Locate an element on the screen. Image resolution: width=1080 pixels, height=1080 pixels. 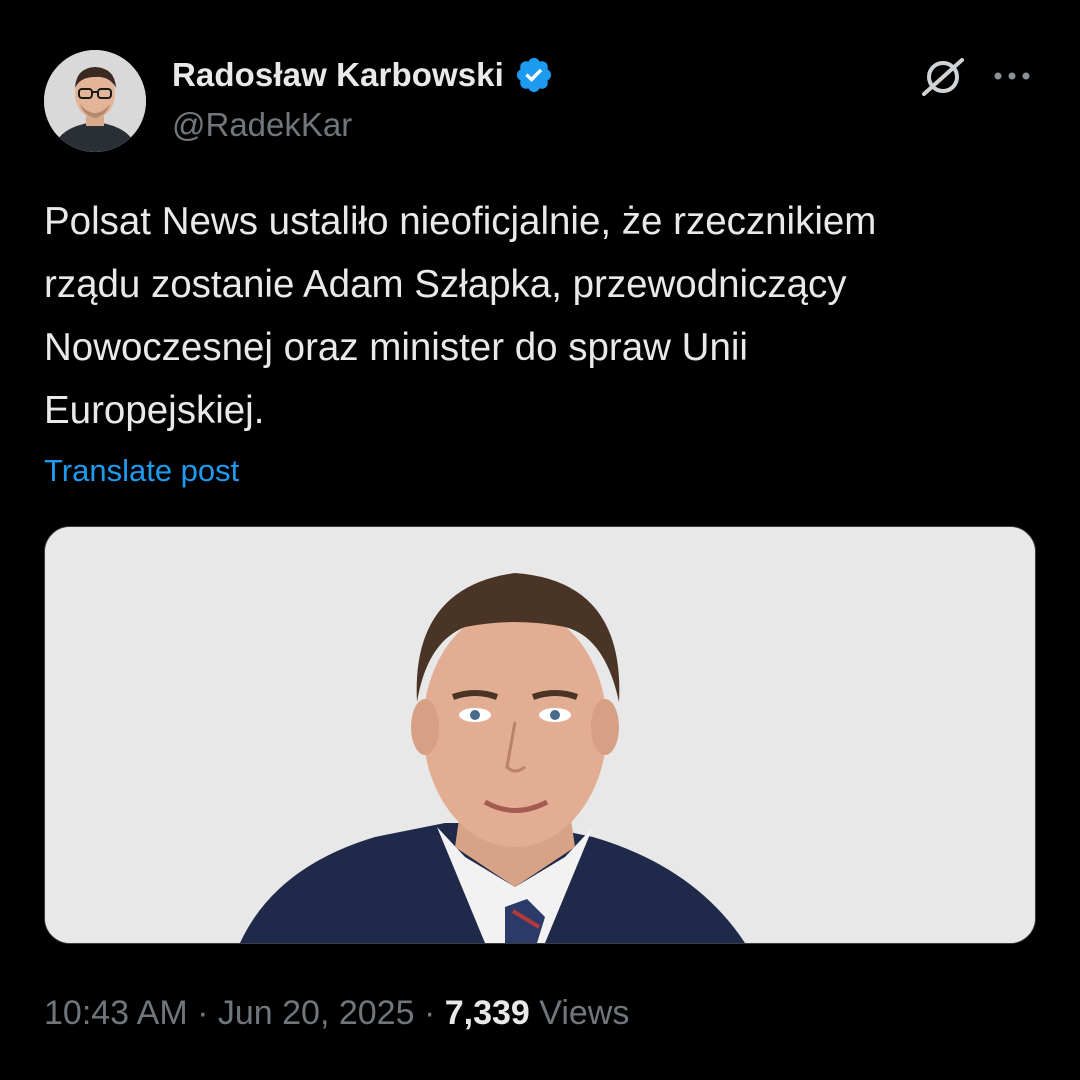
views-label: Views is located at coordinates (579, 1013).